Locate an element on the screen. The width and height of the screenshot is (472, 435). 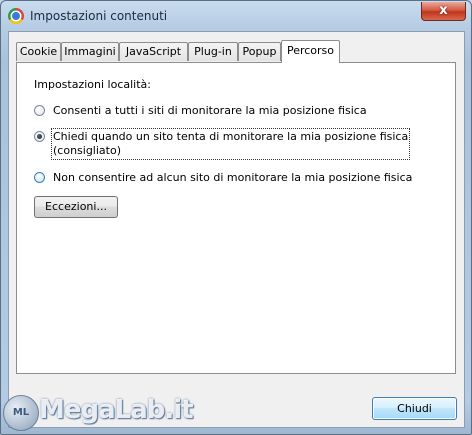
ask-radio is located at coordinates (39, 136).